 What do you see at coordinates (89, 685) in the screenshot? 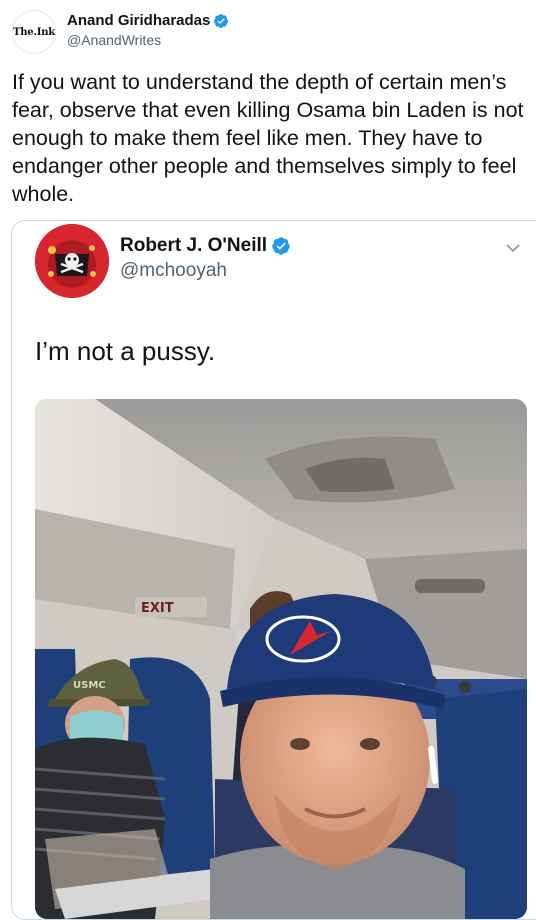
I see `cap-usmc-text: USMC` at bounding box center [89, 685].